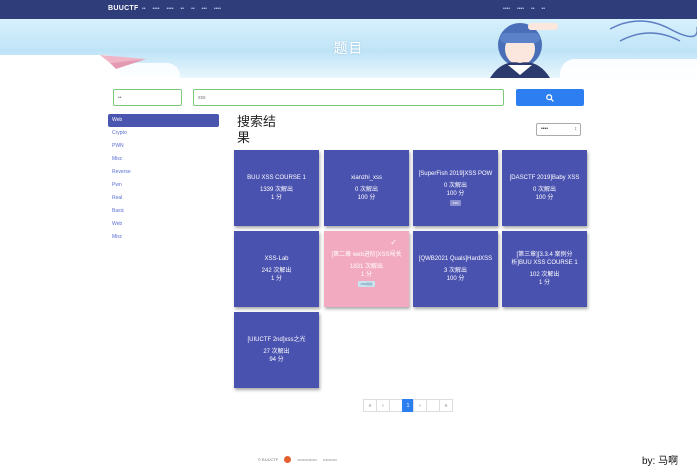  What do you see at coordinates (396, 405) in the screenshot?
I see `page-gap` at bounding box center [396, 405].